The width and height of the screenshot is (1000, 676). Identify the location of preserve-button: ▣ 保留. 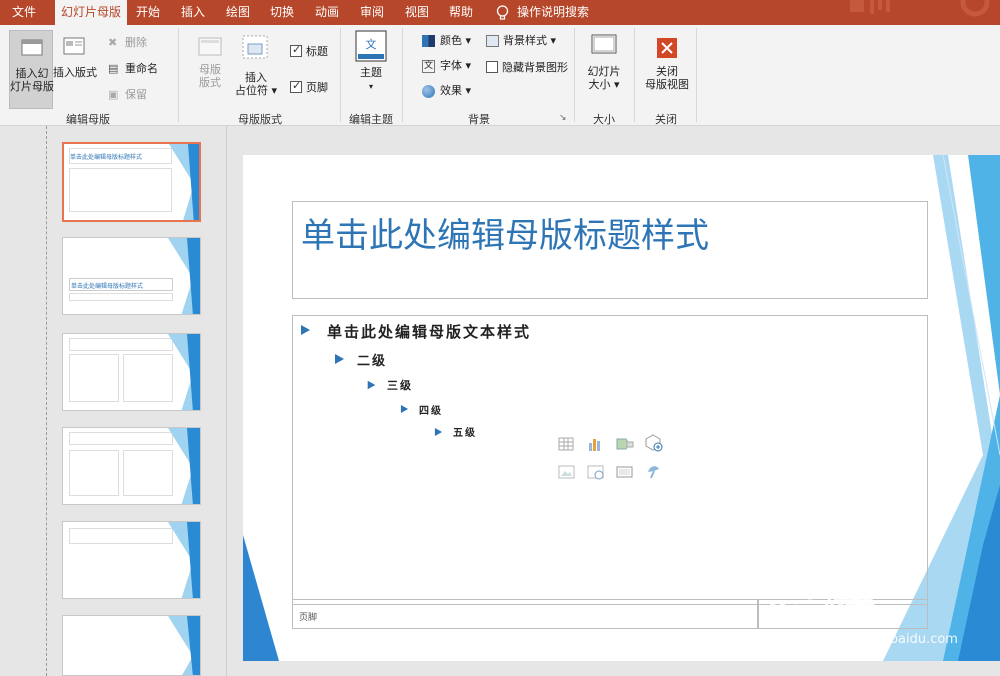
(127, 95).